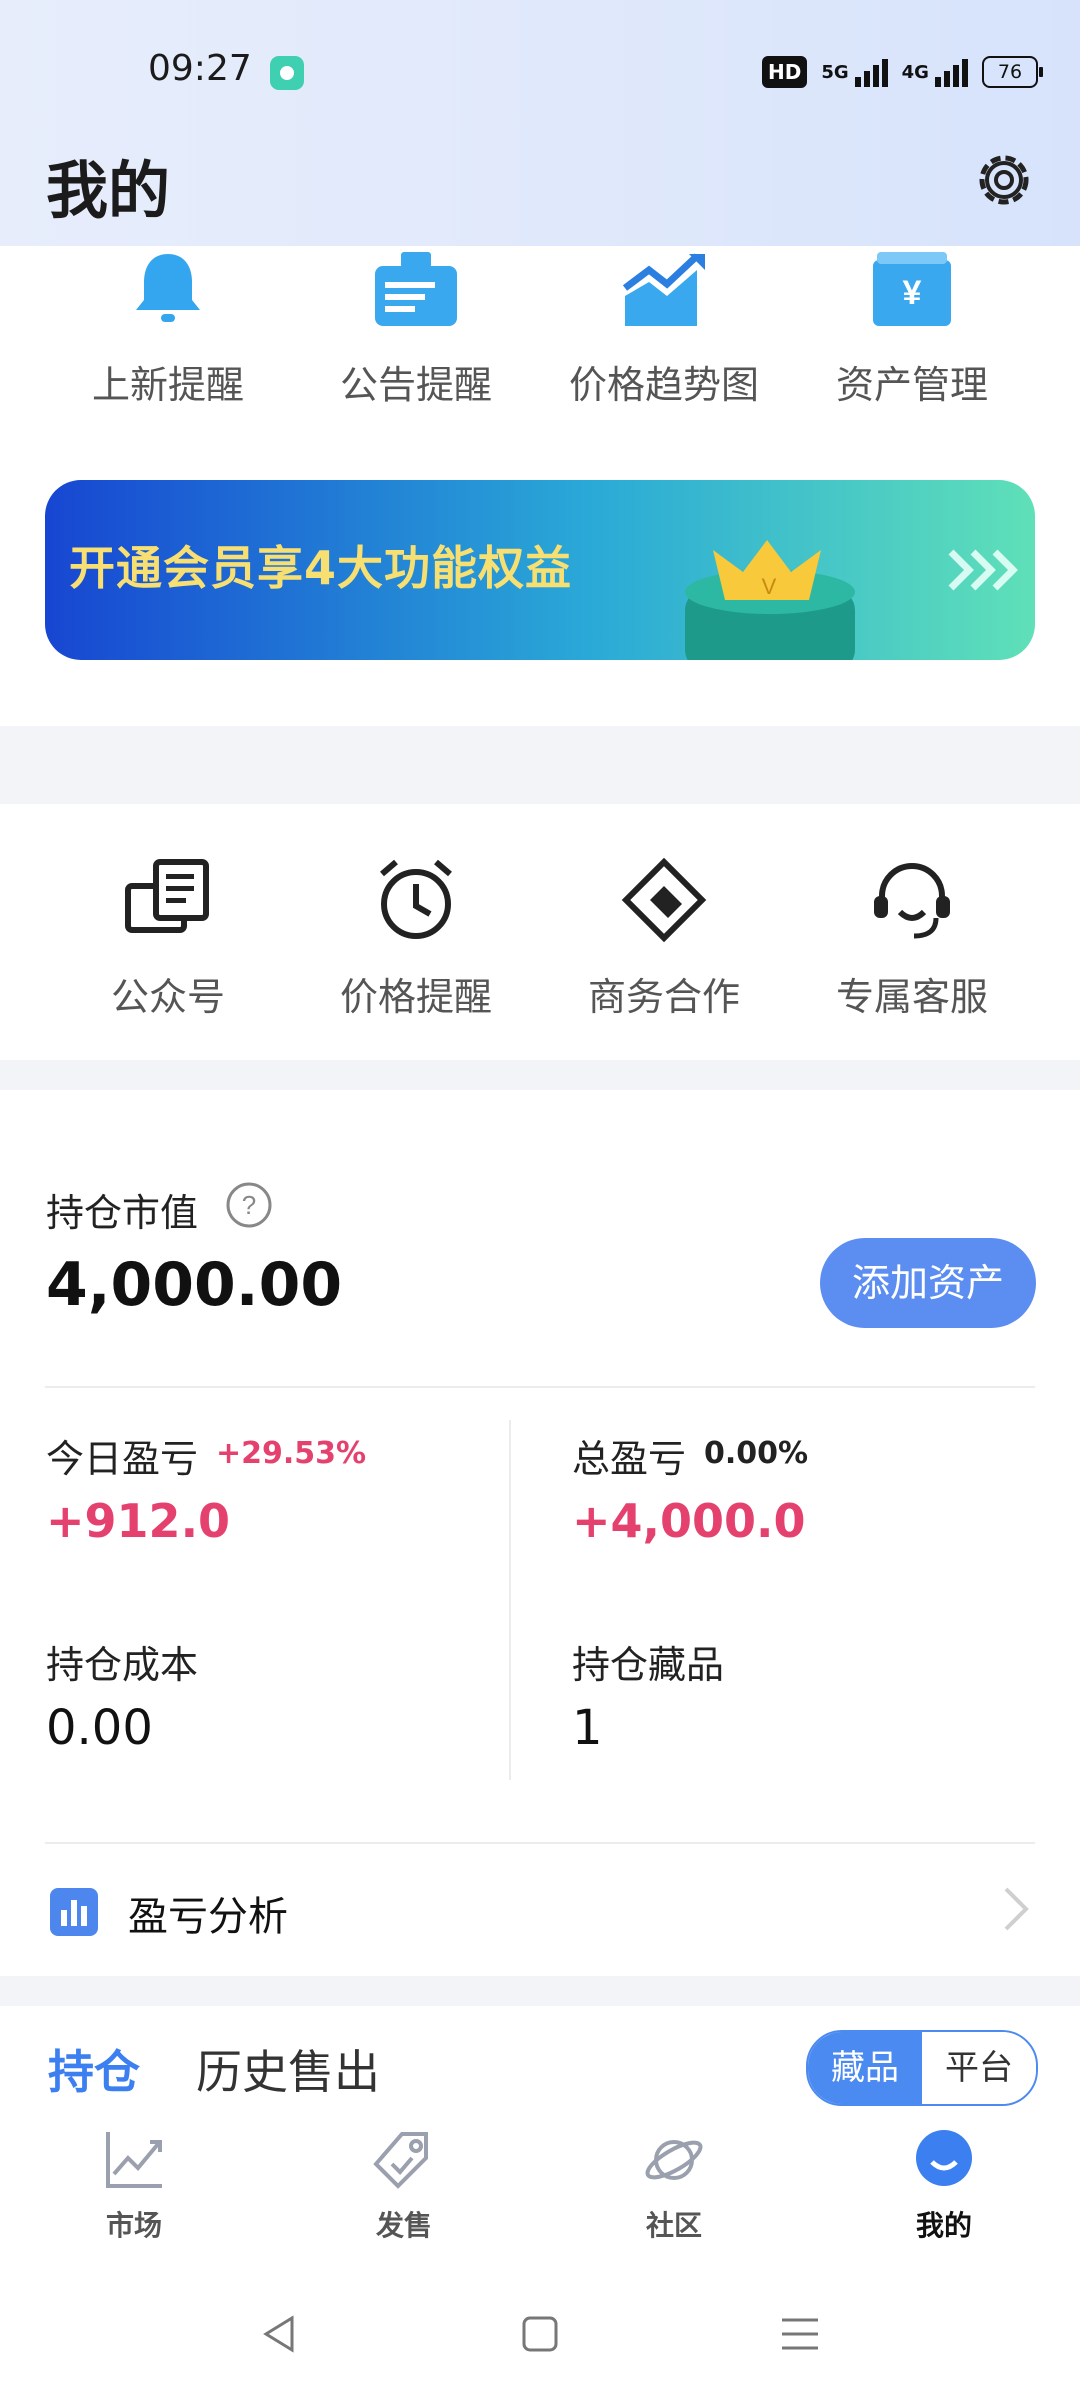 This screenshot has width=1080, height=2400. I want to click on back-icon, so click(280, 2334).